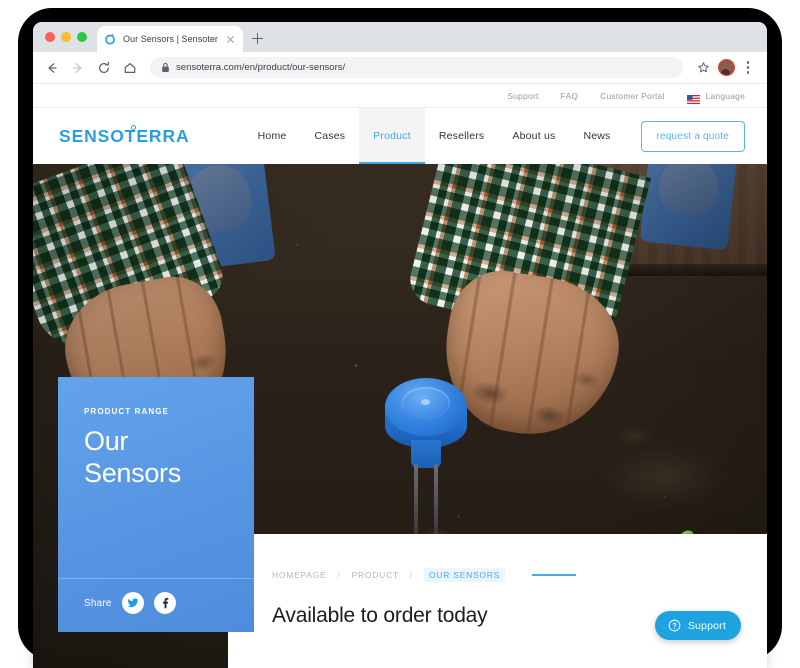 This screenshot has height=668, width=800. What do you see at coordinates (50, 37) in the screenshot?
I see `close-window-button` at bounding box center [50, 37].